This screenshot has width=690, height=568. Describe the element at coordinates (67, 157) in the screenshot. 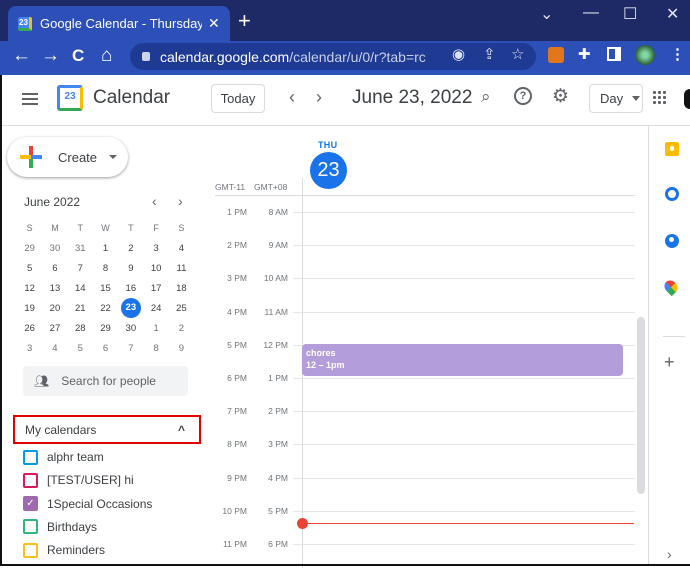

I see `create-button: Create` at that location.